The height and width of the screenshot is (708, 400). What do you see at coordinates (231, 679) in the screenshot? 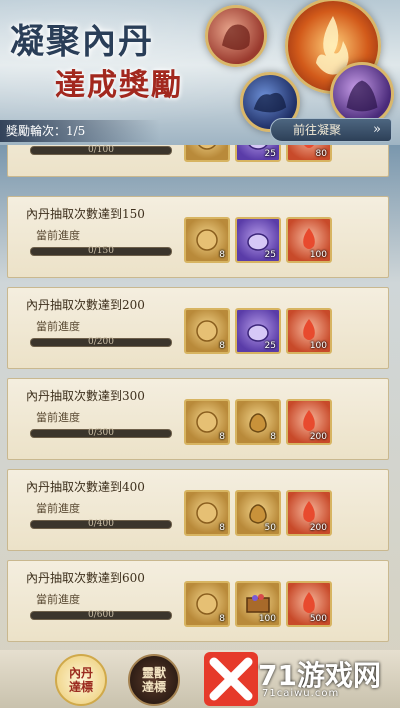
I see `watermark-logo-icon` at bounding box center [231, 679].